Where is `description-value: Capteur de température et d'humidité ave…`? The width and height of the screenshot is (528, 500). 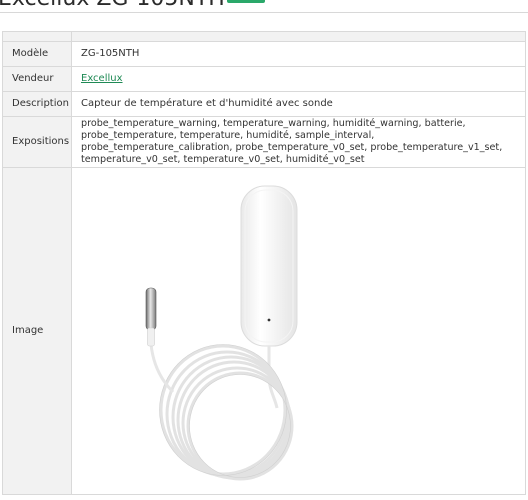 description-value: Capteur de température et d'humidité ave… is located at coordinates (298, 104).